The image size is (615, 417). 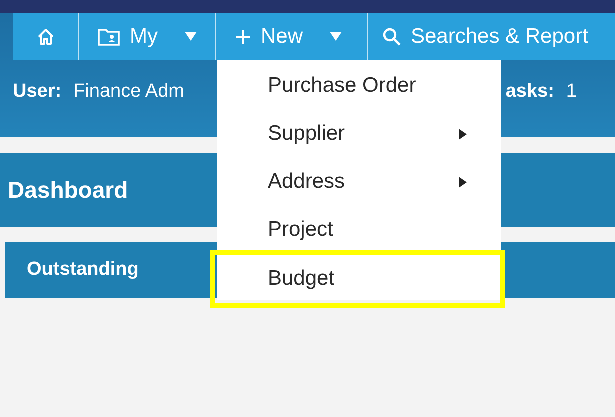 What do you see at coordinates (109, 36) in the screenshot?
I see `folder-icon` at bounding box center [109, 36].